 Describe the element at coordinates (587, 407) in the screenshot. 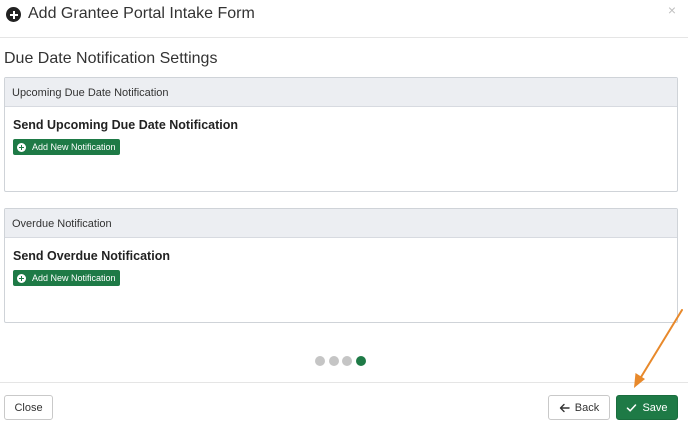

I see `back-button-label: Back` at that location.